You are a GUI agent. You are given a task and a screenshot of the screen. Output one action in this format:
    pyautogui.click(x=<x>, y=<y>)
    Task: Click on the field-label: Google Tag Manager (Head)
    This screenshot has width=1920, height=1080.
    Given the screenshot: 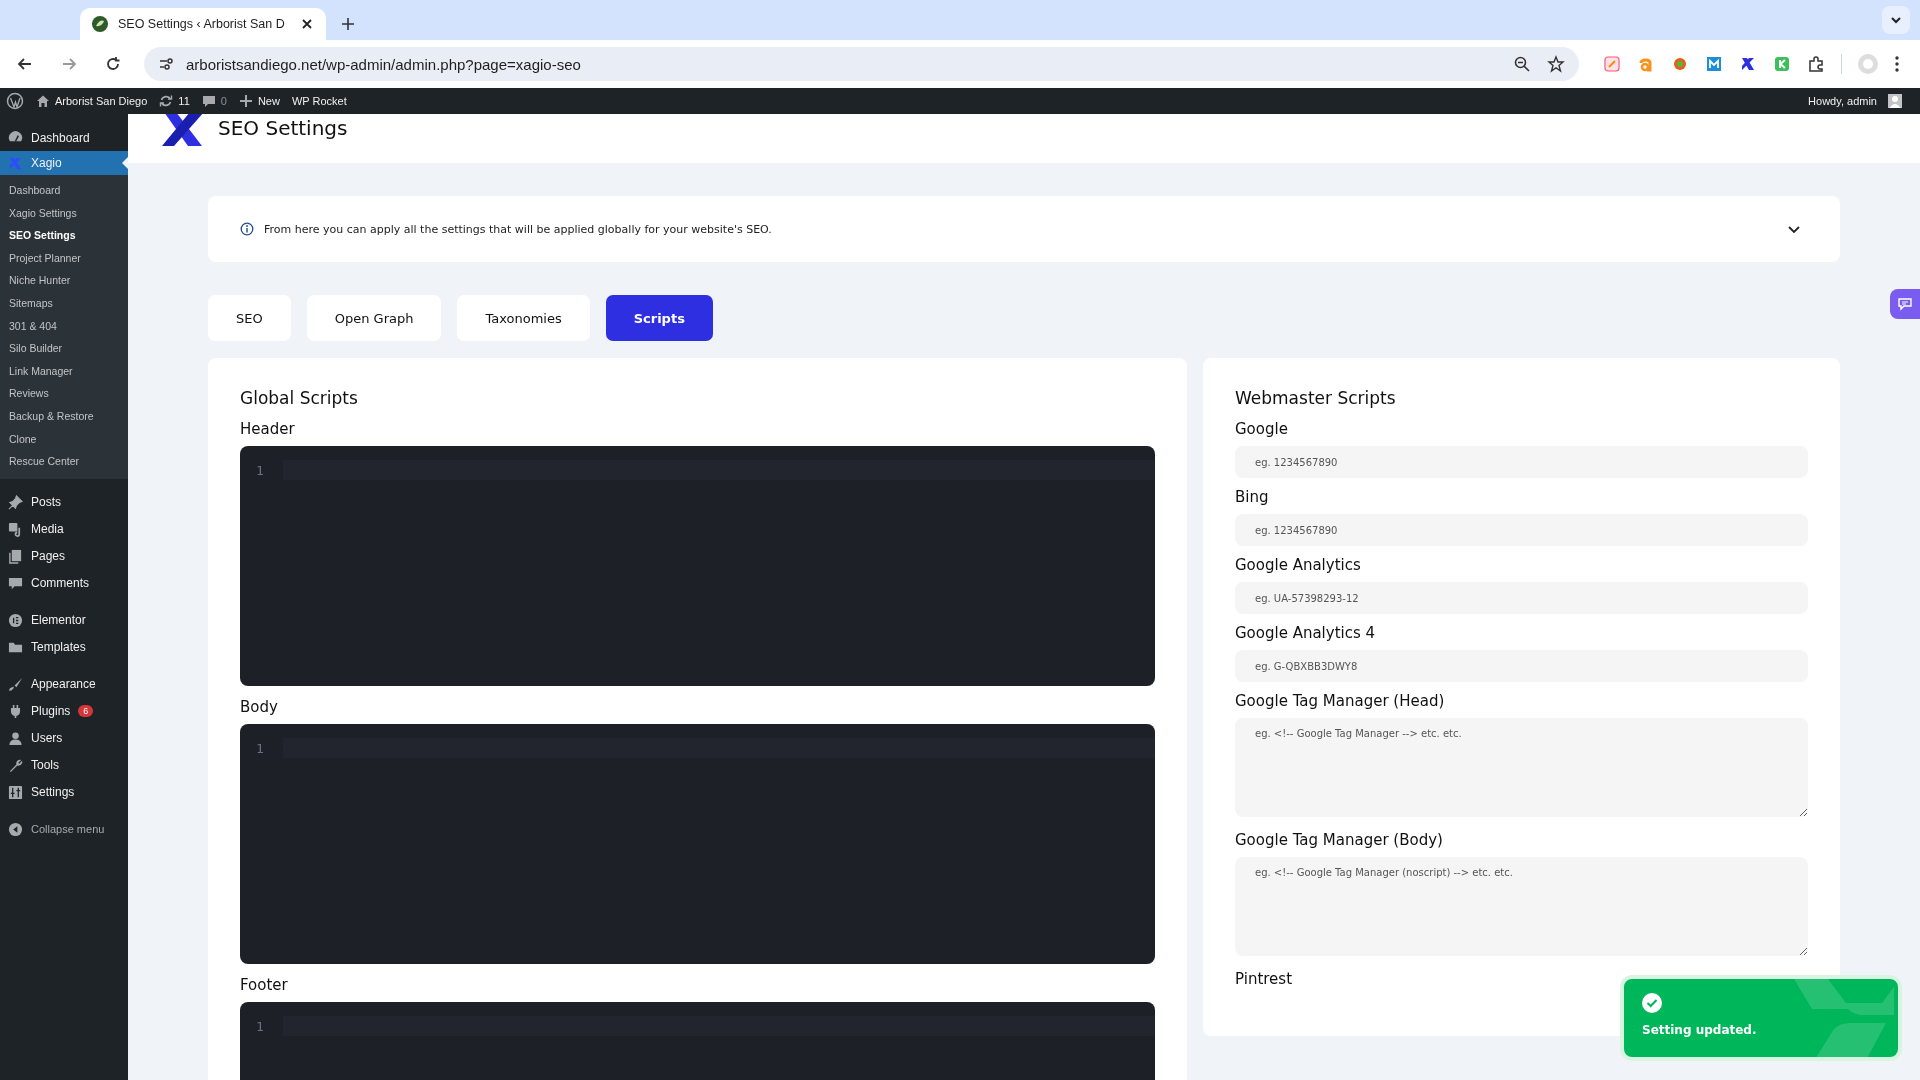 What is the action you would take?
    pyautogui.click(x=1340, y=701)
    